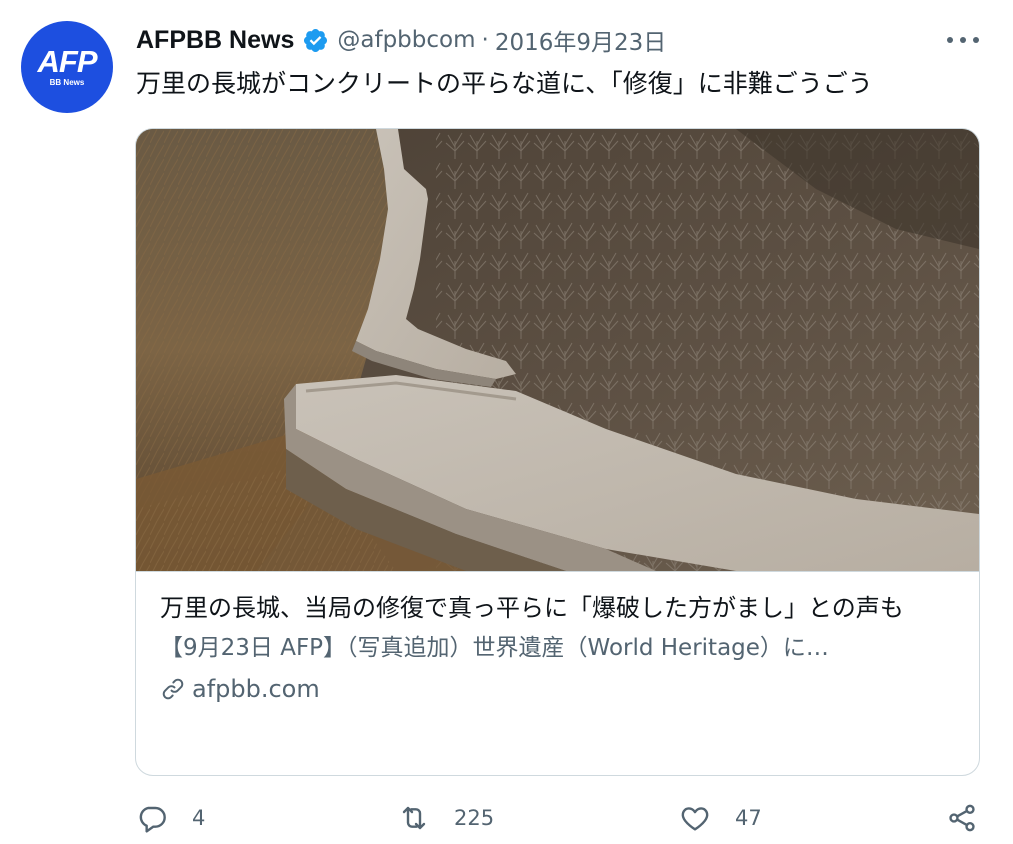 This screenshot has height=844, width=1013. I want to click on reply-button: 4, so click(170, 818).